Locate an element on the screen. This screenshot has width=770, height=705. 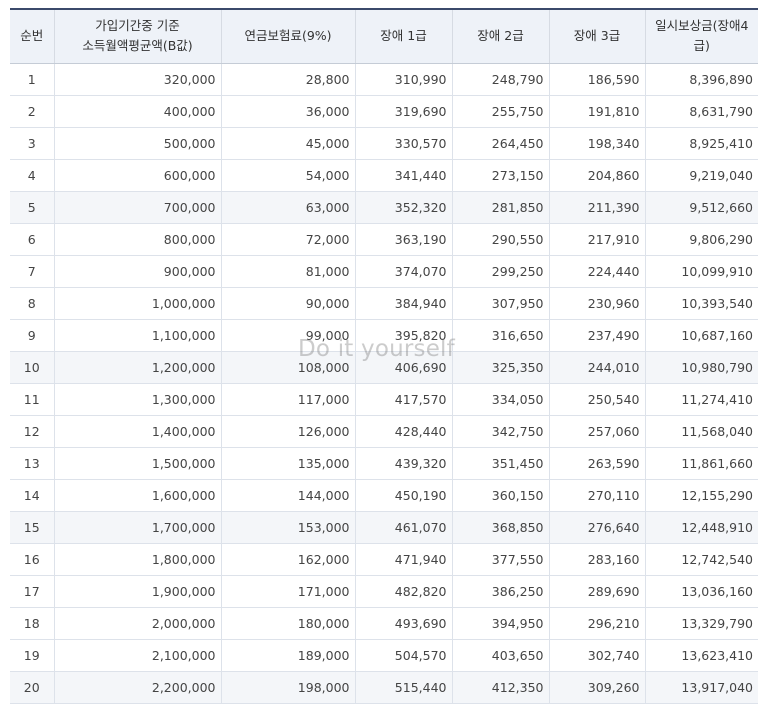
cell-grade1: 374,070 is located at coordinates (403, 271).